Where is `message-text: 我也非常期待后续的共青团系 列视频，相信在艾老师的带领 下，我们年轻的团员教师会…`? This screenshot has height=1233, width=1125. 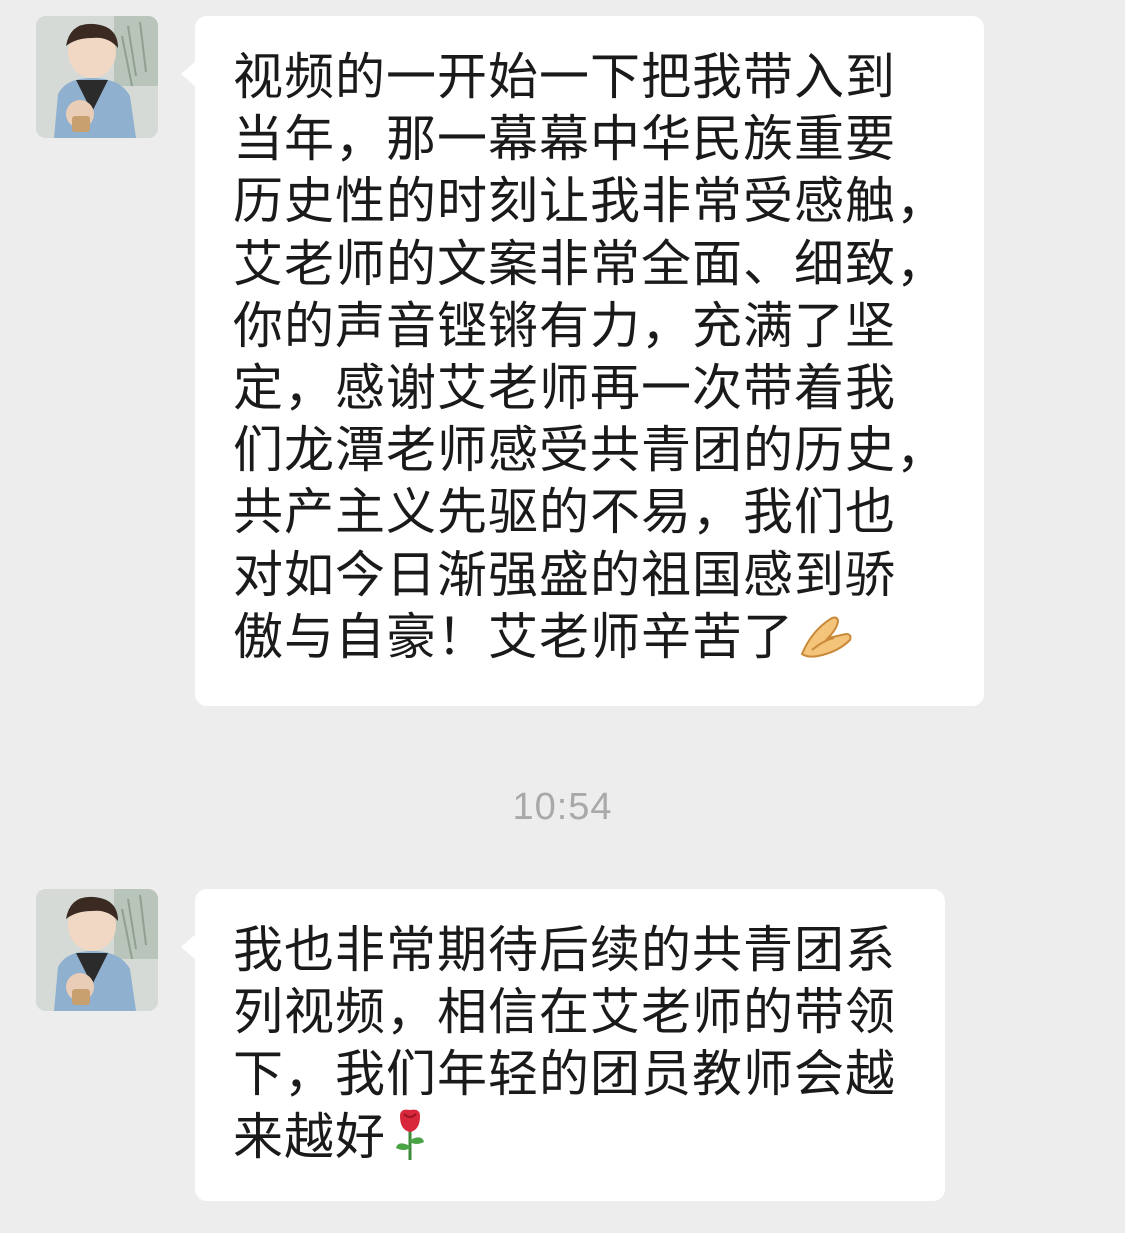 message-text: 我也非常期待后续的共青团系 列视频，相信在艾老师的带领 下，我们年轻的团员教师会… is located at coordinates (571, 1047).